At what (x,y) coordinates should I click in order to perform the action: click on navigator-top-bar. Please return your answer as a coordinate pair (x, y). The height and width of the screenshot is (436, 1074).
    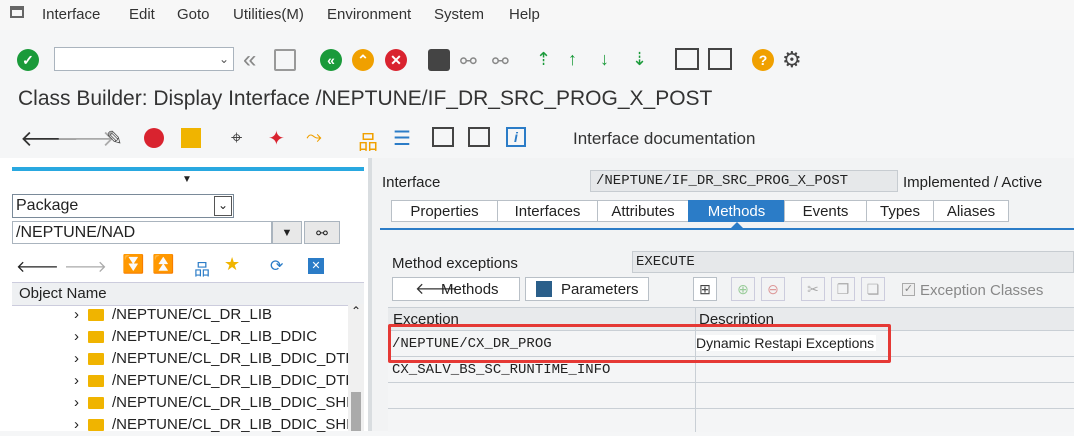
    Looking at the image, I should click on (188, 169).